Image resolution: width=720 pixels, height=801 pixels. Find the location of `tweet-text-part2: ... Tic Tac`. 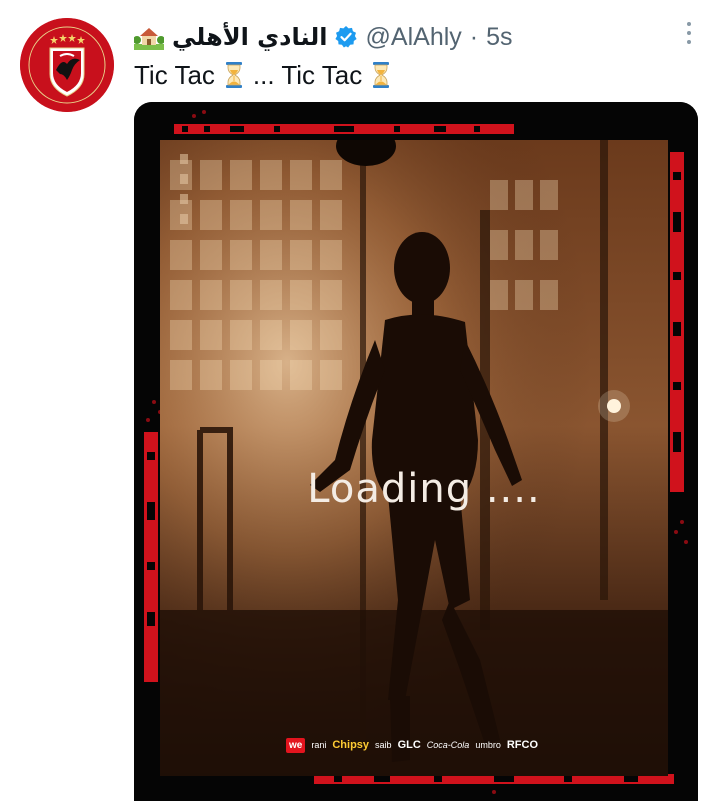

tweet-text-part2: ... Tic Tac is located at coordinates (307, 74).